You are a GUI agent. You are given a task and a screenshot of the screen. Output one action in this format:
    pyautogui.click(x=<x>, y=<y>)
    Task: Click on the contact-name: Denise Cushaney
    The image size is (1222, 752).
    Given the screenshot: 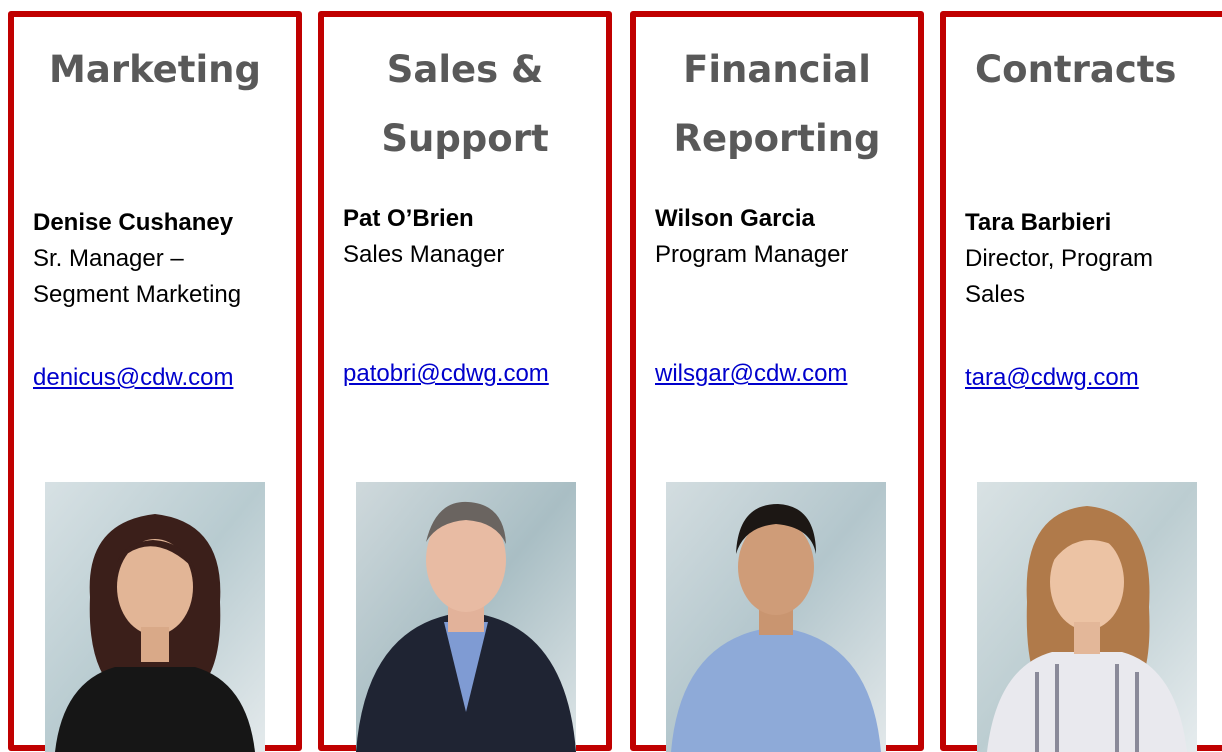 What is the action you would take?
    pyautogui.click(x=133, y=222)
    